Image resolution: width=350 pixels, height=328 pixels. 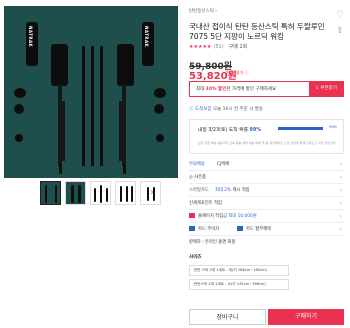 What do you see at coordinates (125, 65) in the screenshot?
I see `right-grip` at bounding box center [125, 65].